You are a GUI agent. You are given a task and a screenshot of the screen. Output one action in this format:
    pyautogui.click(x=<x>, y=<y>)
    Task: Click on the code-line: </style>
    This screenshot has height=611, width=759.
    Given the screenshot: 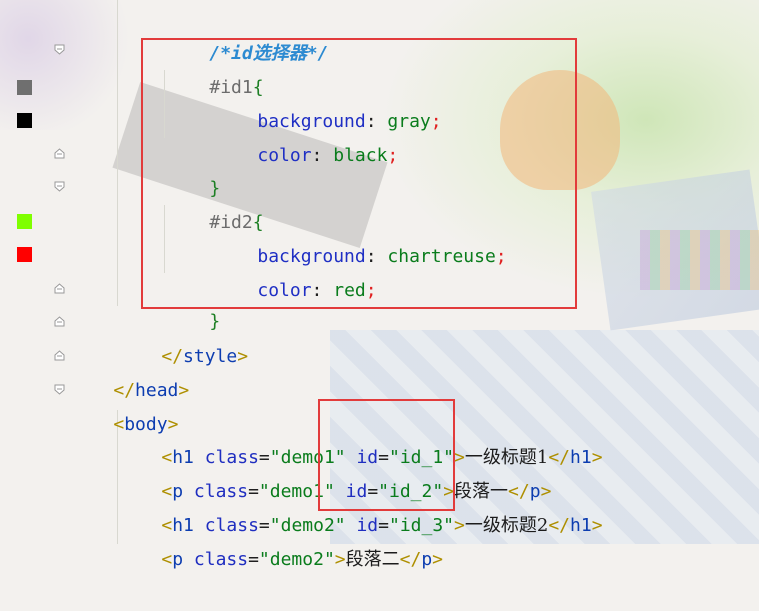 What is the action you would take?
    pyautogui.click(x=183, y=336)
    